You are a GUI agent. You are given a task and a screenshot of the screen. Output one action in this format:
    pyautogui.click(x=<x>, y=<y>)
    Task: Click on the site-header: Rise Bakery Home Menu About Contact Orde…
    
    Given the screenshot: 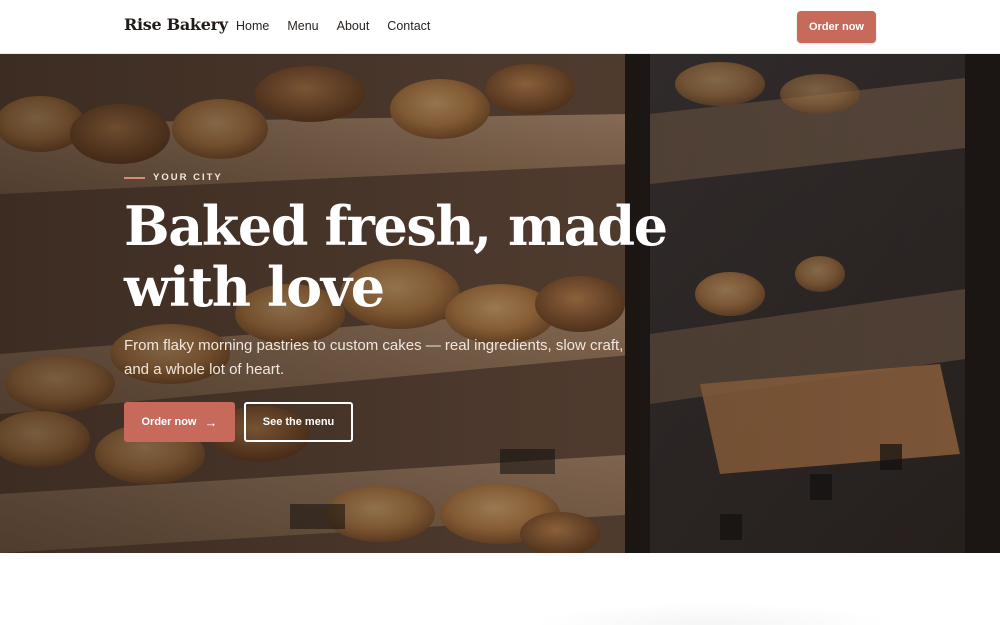 What is the action you would take?
    pyautogui.click(x=500, y=27)
    